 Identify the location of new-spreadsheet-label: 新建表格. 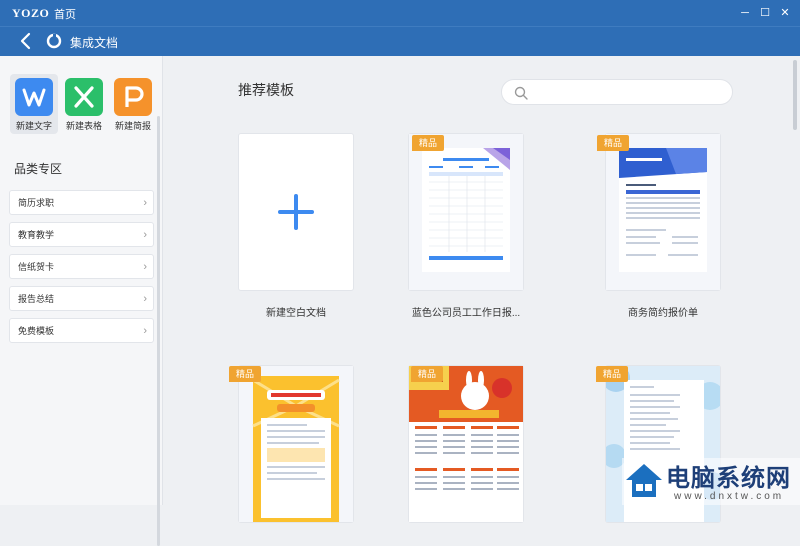
(83, 126).